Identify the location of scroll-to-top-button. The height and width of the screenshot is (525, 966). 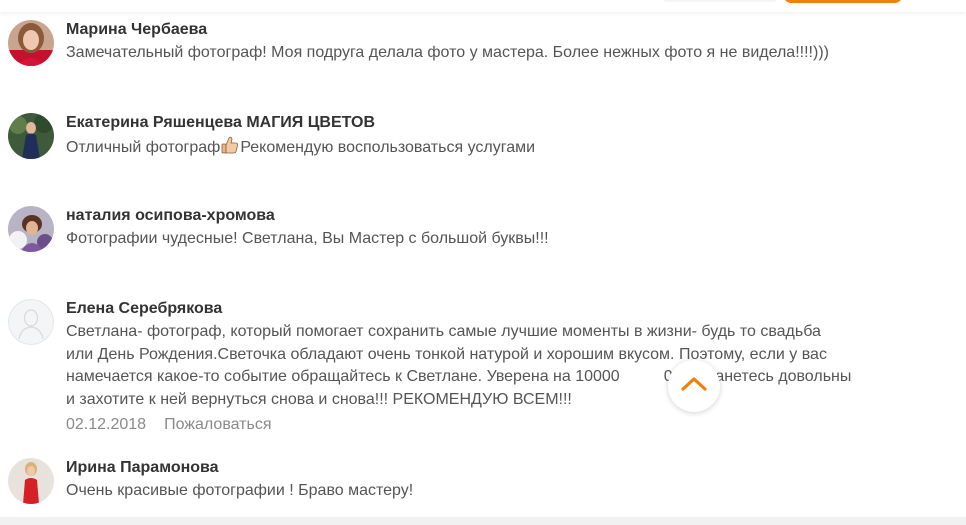
(694, 386).